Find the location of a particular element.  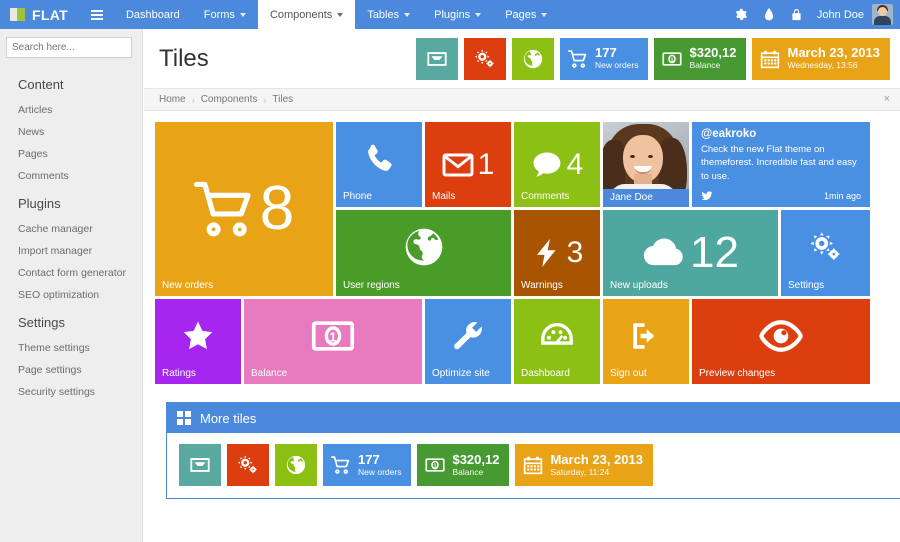

tile-dashboard: Dashboard is located at coordinates (557, 341).